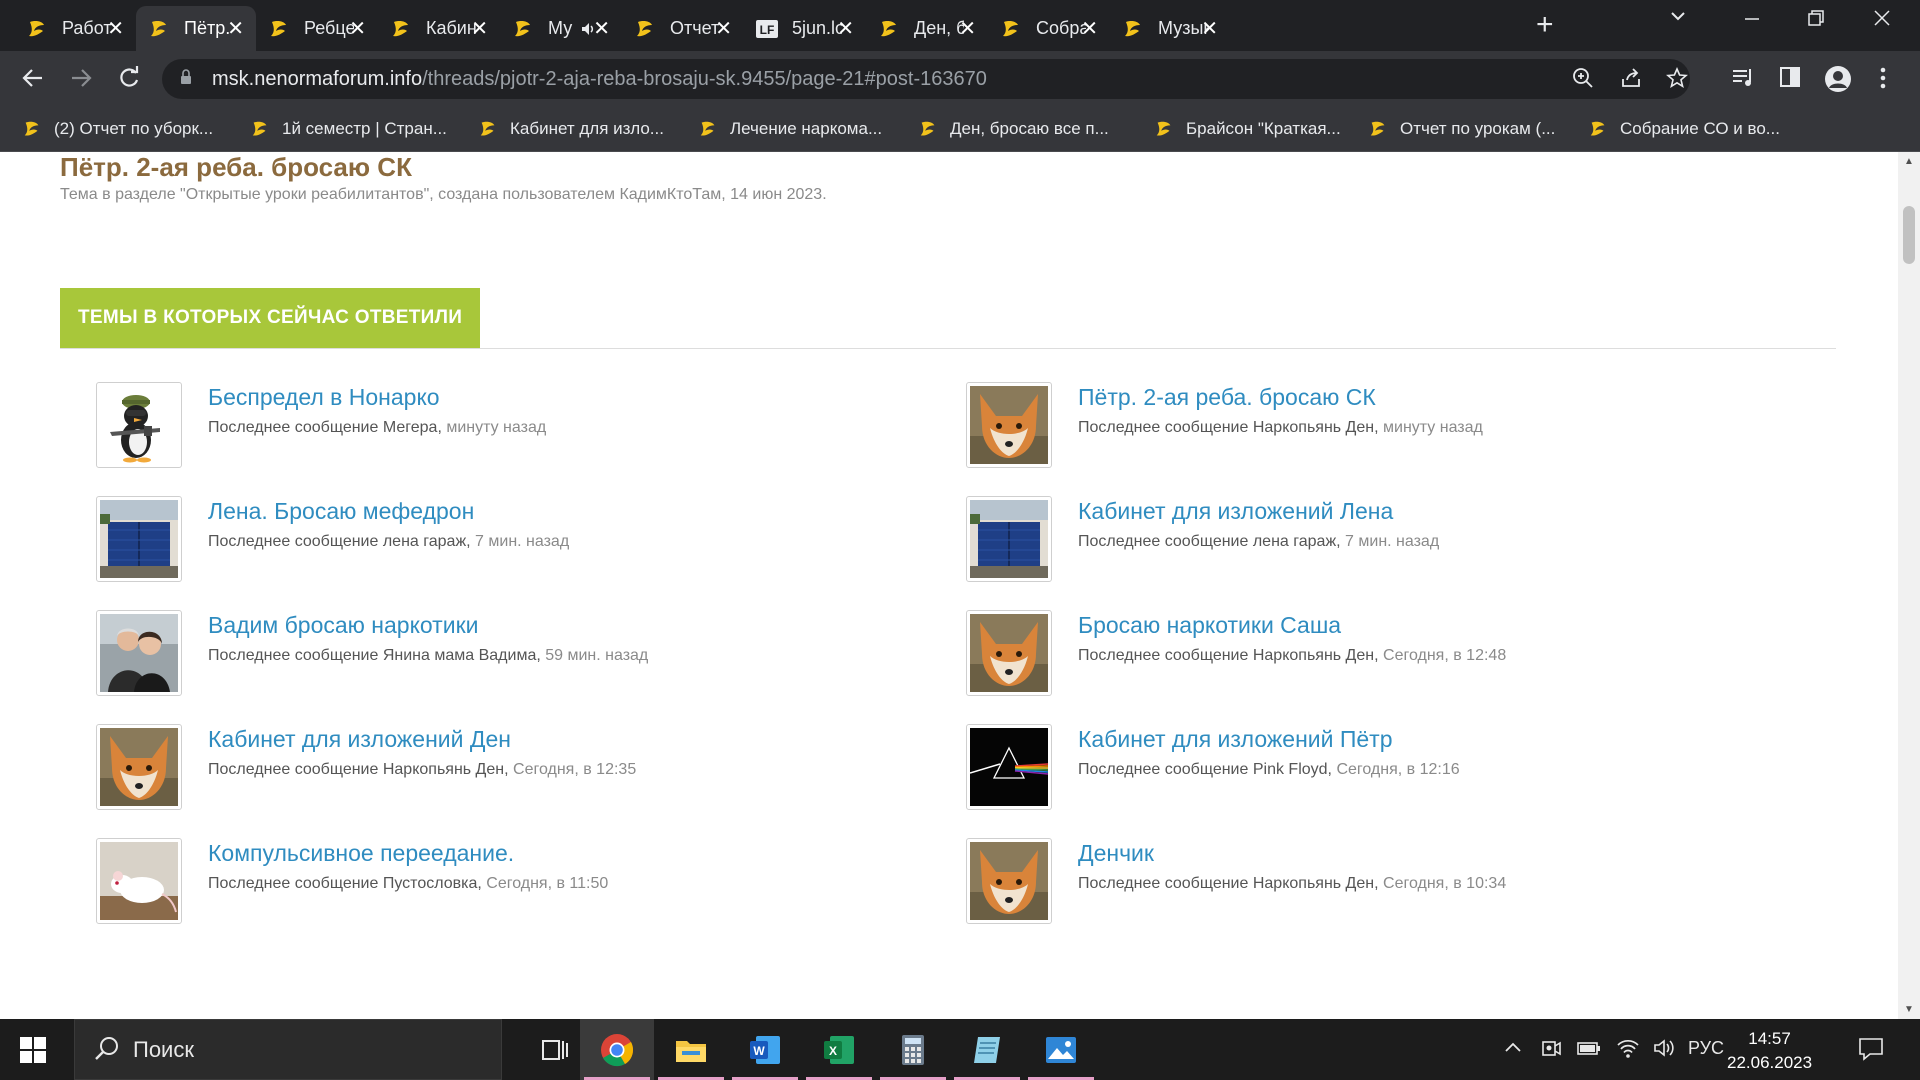  What do you see at coordinates (1909, 1009) in the screenshot?
I see `scroll-down-arrow-icon: ▼` at bounding box center [1909, 1009].